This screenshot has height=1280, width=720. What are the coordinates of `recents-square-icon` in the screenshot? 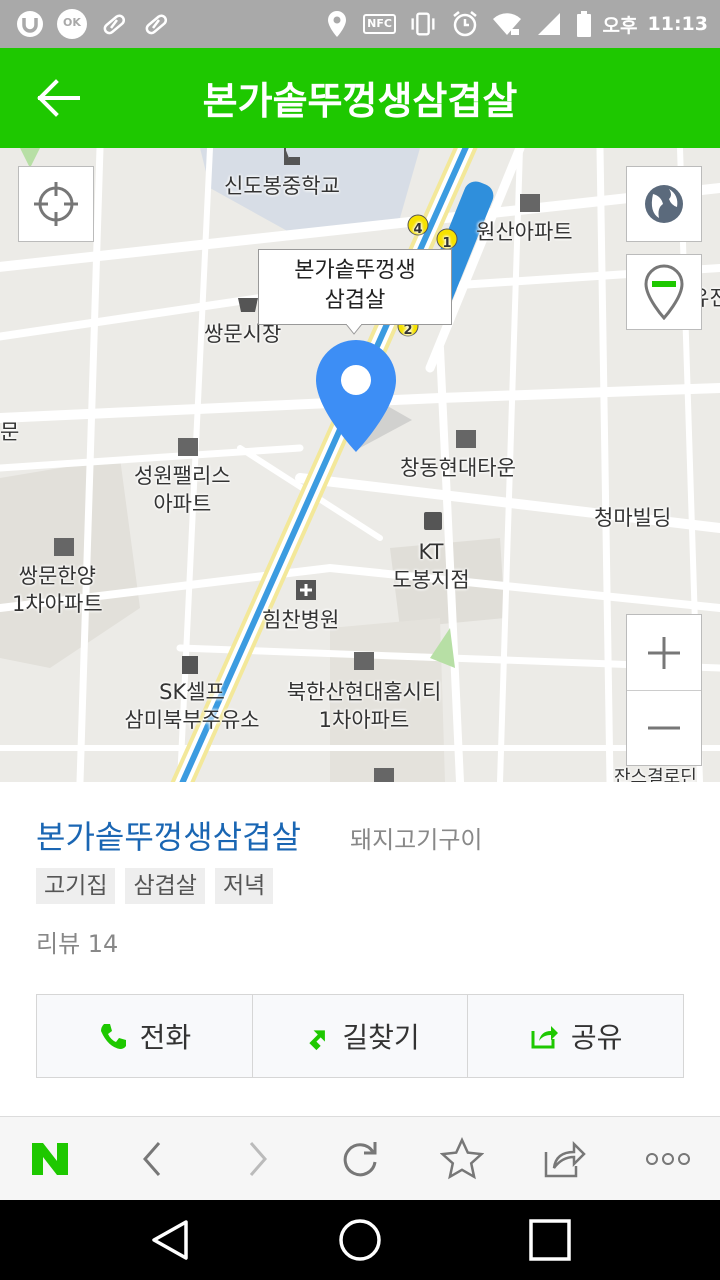 It's located at (550, 1240).